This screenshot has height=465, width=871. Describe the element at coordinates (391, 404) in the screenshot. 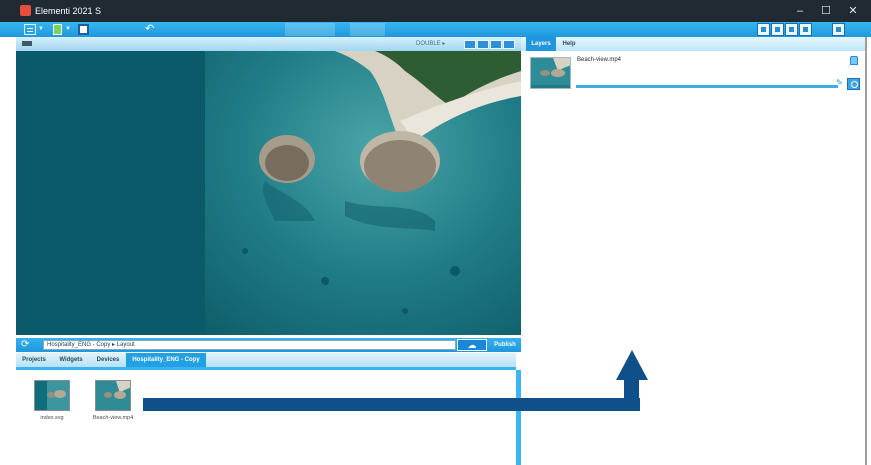

I see `annotation-arrow-shaft` at that location.